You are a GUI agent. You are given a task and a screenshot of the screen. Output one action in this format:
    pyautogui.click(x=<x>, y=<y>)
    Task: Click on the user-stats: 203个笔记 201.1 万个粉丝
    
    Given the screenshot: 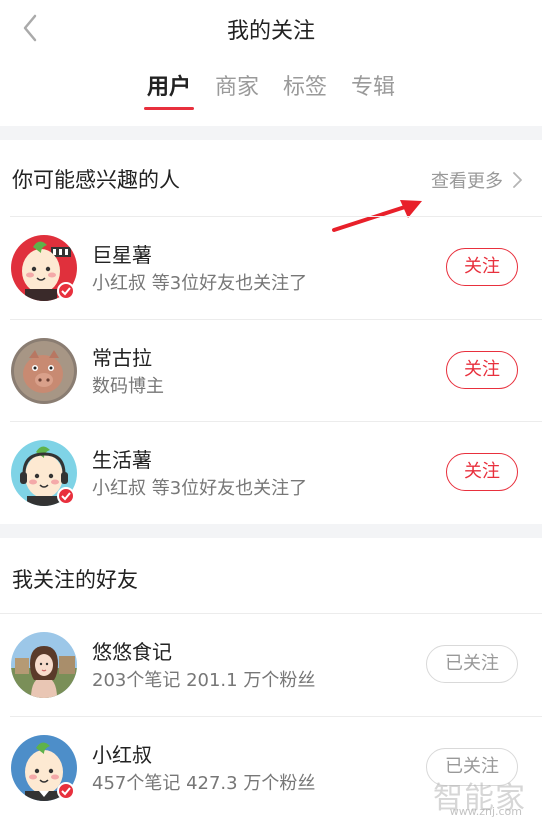 What is the action you would take?
    pyautogui.click(x=204, y=680)
    